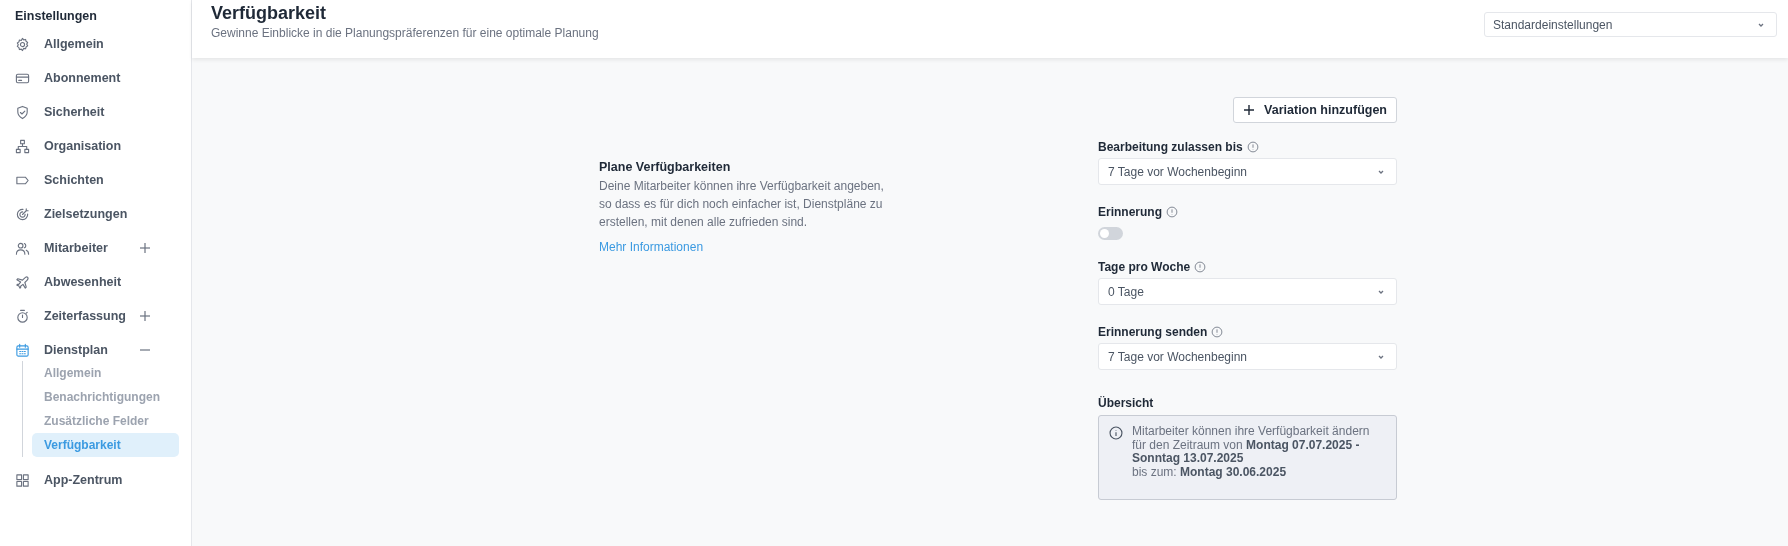 The image size is (1788, 546). Describe the element at coordinates (1210, 472) in the screenshot. I see `overview-text: bis zum: Montag 30.06.2025` at that location.